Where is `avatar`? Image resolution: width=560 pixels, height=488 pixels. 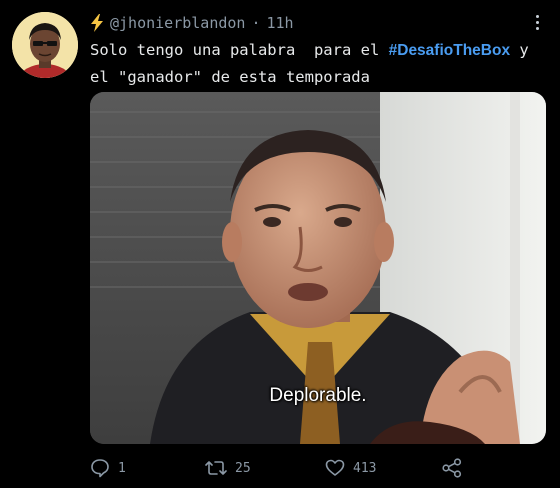
avatar is located at coordinates (45, 45).